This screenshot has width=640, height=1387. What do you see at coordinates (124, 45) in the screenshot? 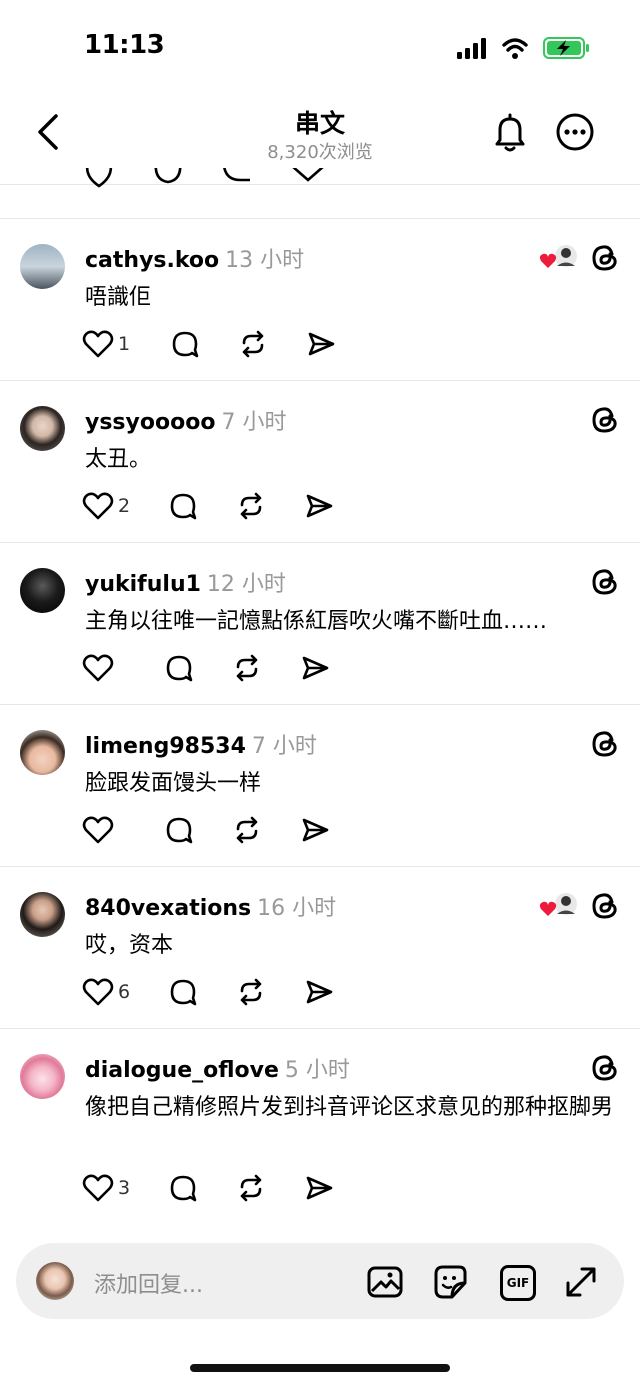
I see `status-time: 11:13` at bounding box center [124, 45].